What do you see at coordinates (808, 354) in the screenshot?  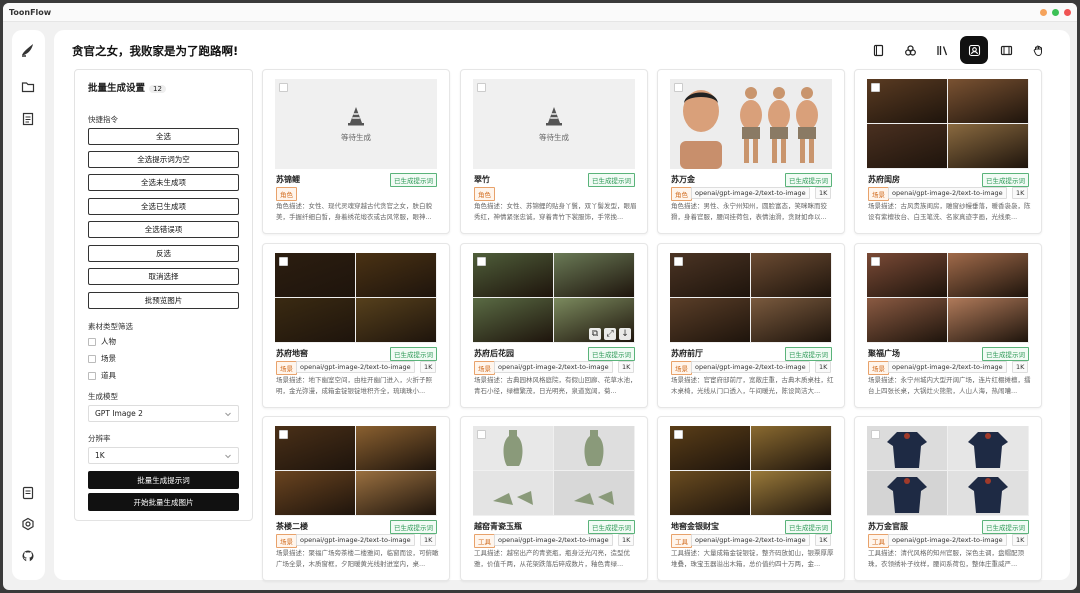 I see `prompt-status-badge: 已生成提示词` at bounding box center [808, 354].